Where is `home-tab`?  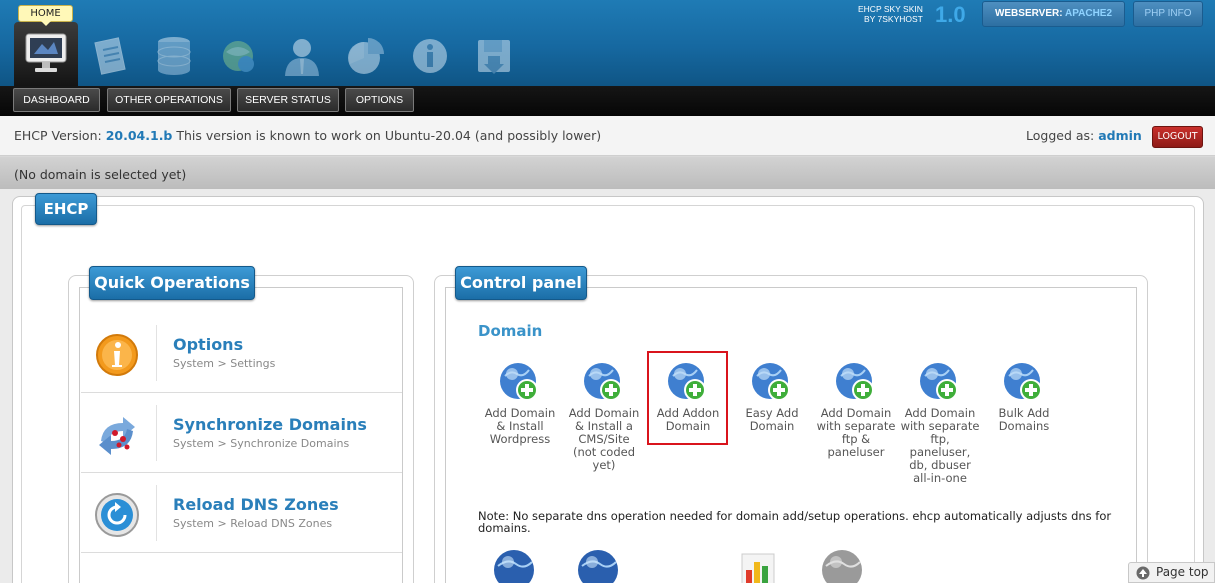
home-tab is located at coordinates (46, 54).